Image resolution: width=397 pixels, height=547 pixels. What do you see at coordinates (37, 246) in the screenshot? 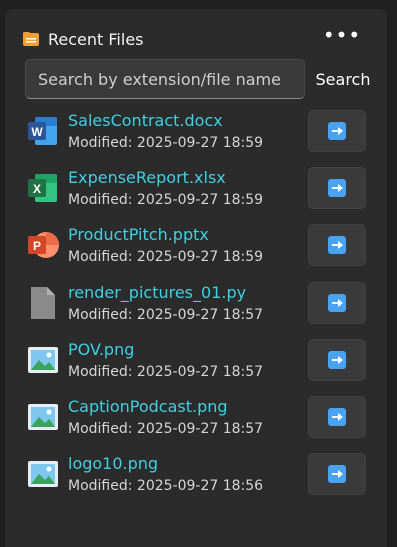
I see `svg-text: P` at bounding box center [37, 246].